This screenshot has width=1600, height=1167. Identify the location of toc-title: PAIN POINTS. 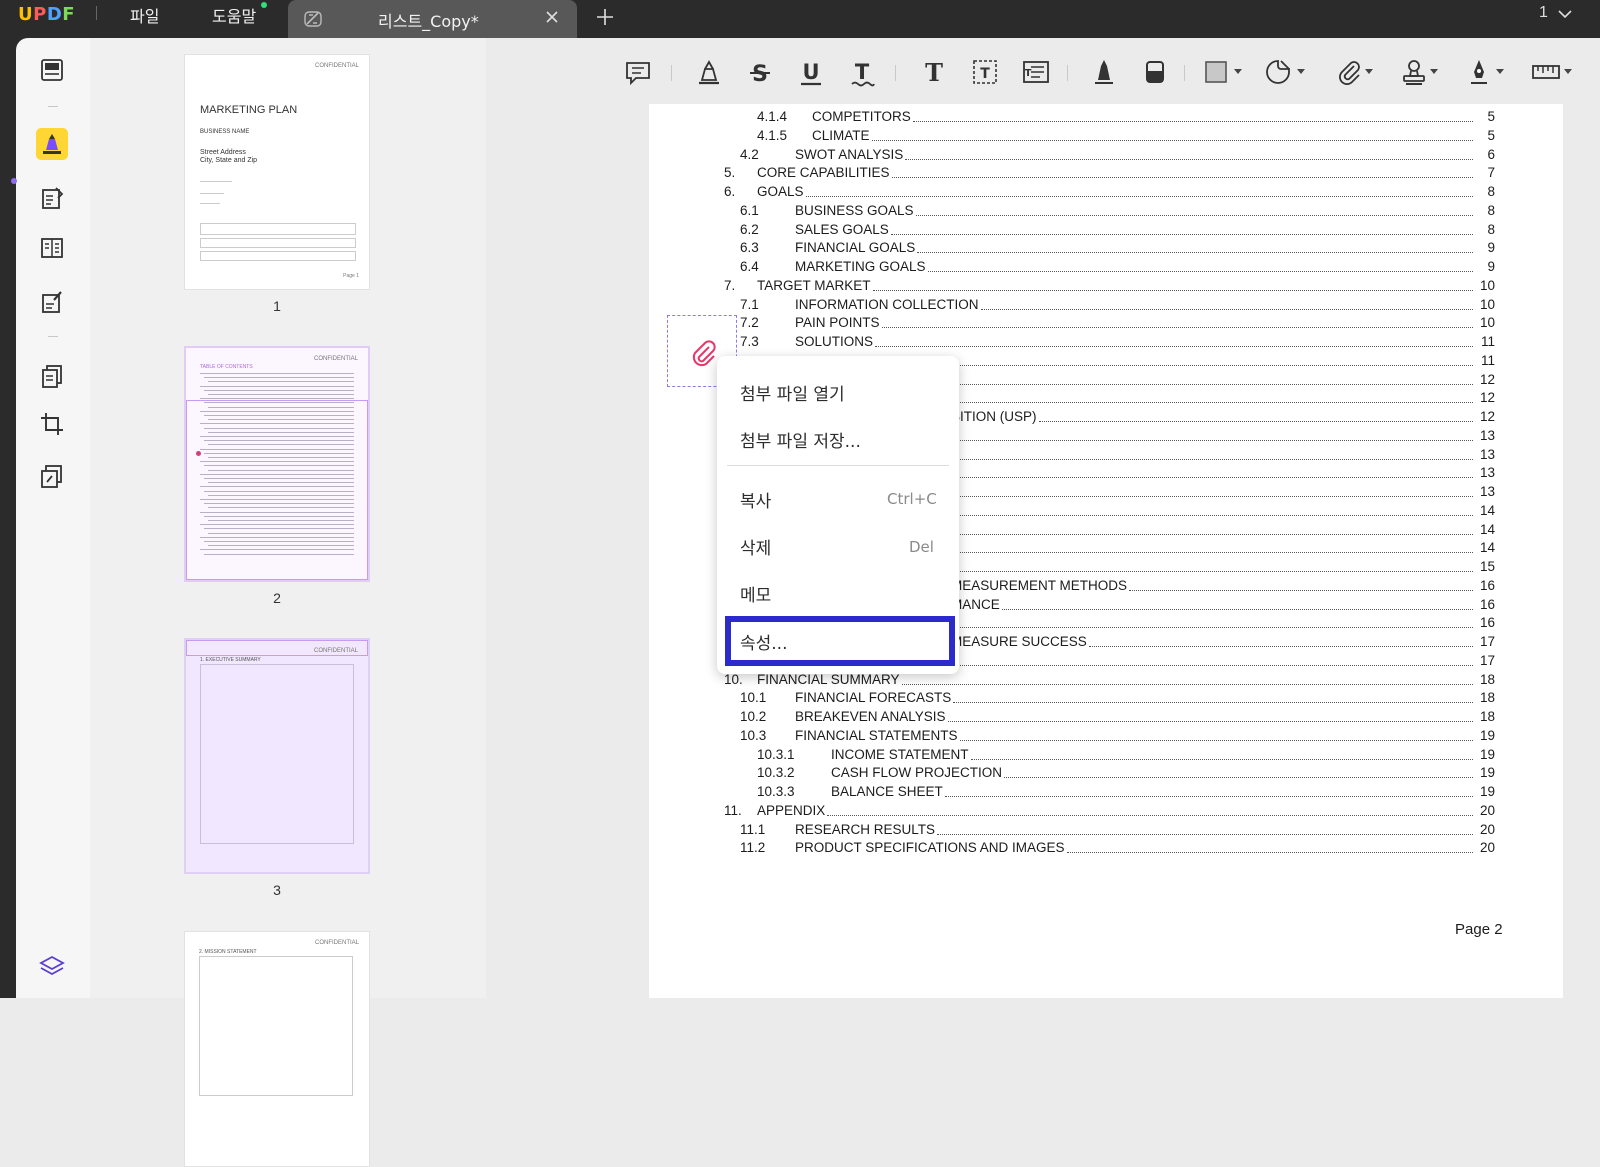
(837, 323).